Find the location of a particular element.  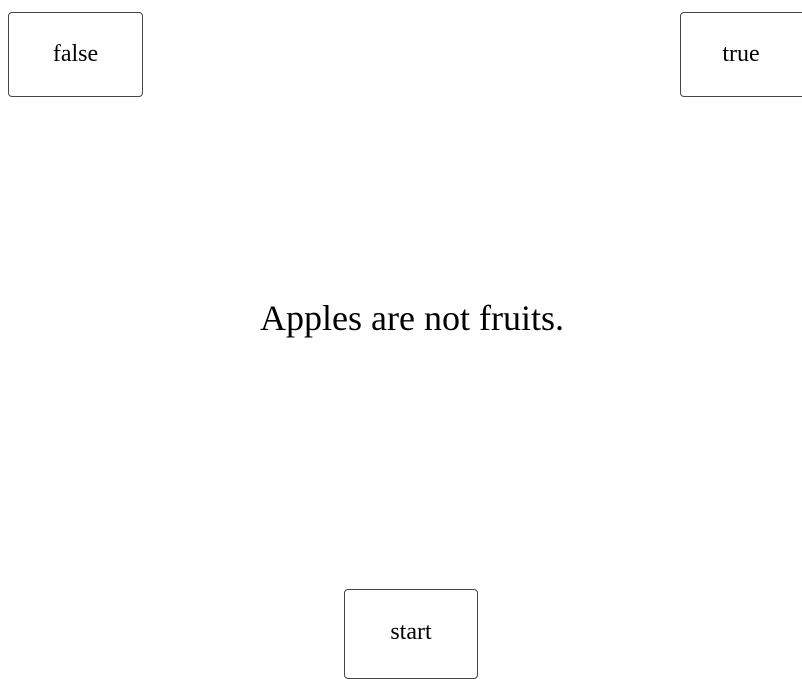

true-button: true is located at coordinates (741, 54).